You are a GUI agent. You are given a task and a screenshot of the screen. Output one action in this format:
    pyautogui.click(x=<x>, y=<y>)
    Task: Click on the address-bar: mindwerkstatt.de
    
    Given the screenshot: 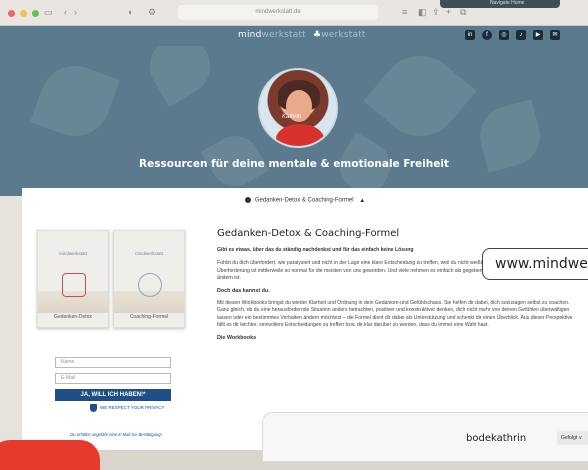 What is the action you would take?
    pyautogui.click(x=278, y=12)
    